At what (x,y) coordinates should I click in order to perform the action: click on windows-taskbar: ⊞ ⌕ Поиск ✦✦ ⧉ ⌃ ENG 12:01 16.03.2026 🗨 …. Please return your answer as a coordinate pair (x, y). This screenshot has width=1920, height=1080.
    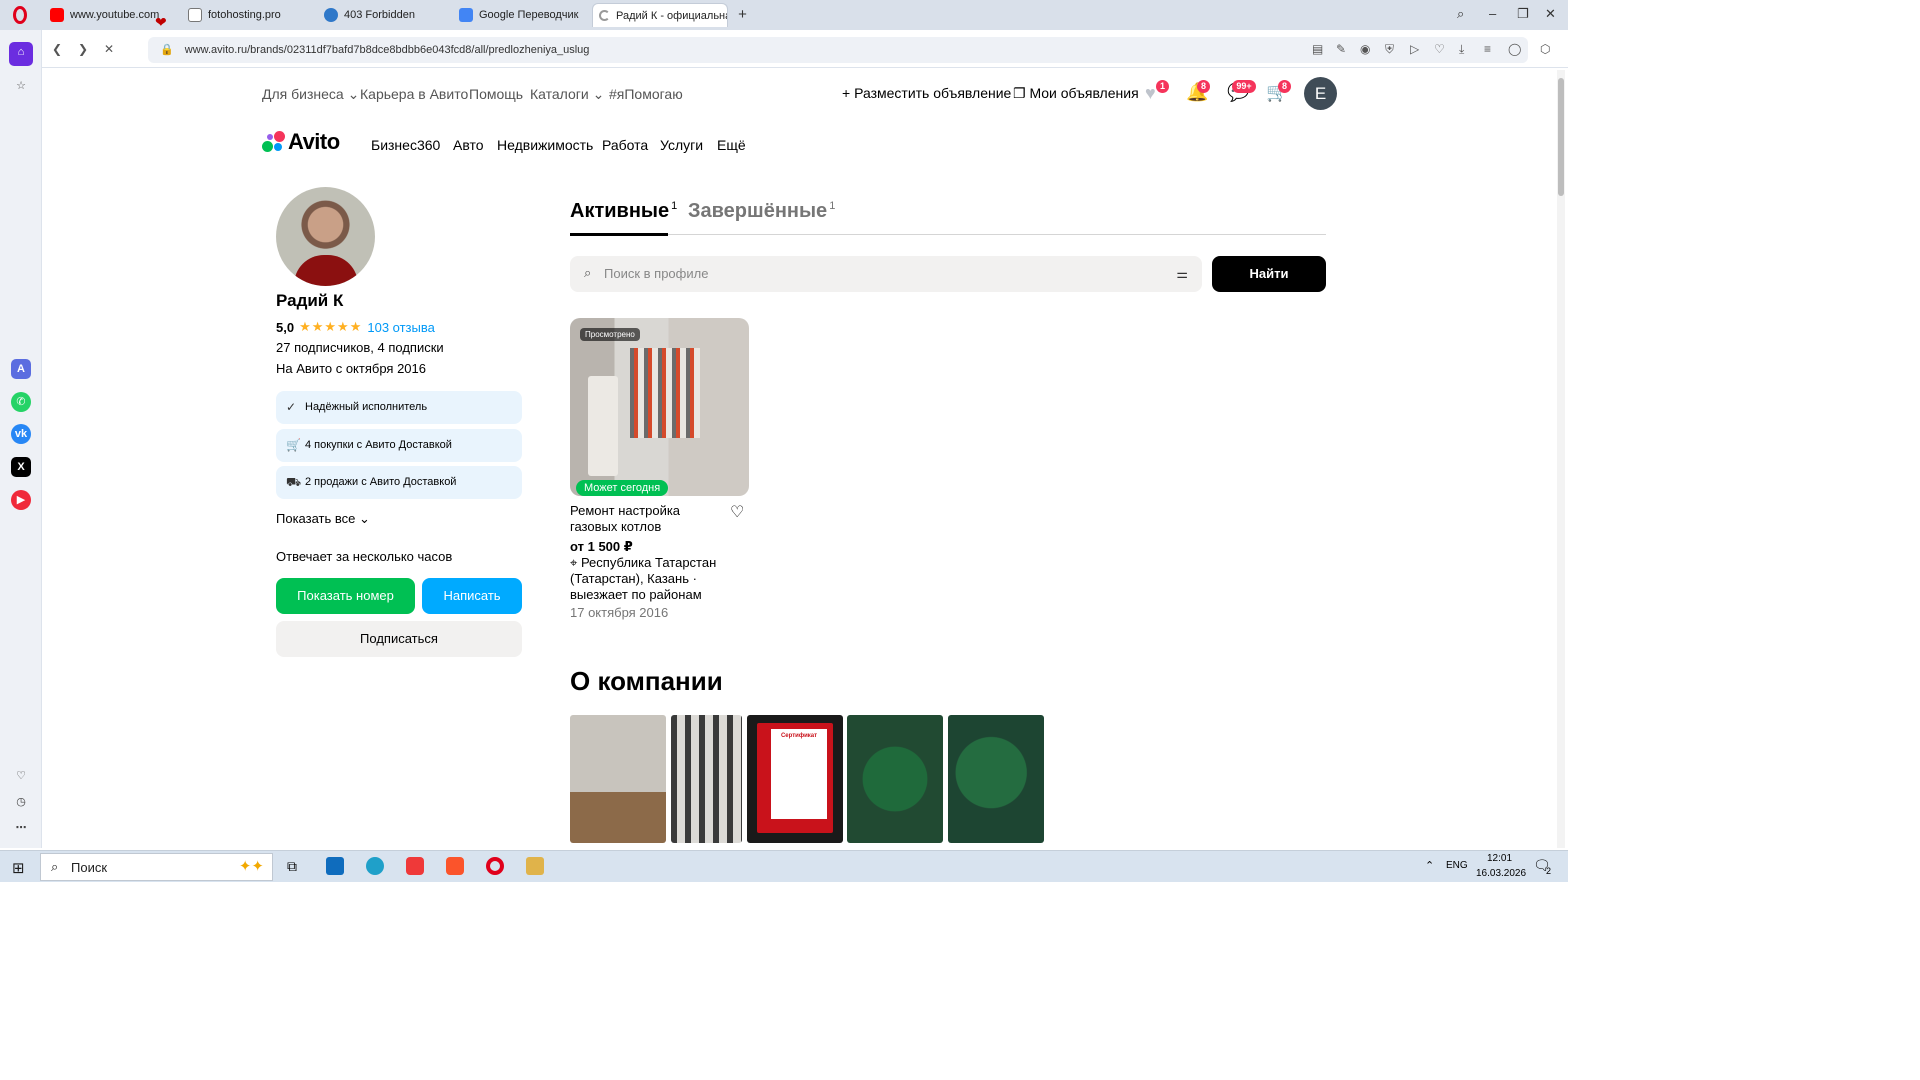
    Looking at the image, I should click on (784, 866).